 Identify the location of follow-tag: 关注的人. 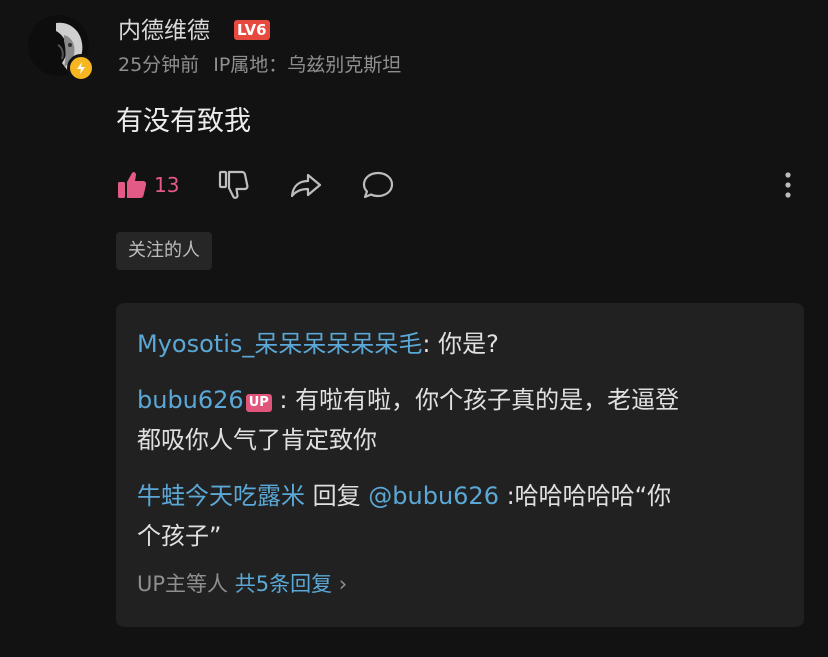
(164, 251).